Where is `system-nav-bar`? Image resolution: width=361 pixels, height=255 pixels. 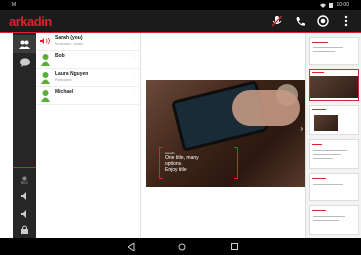
system-nav-bar is located at coordinates (180, 246).